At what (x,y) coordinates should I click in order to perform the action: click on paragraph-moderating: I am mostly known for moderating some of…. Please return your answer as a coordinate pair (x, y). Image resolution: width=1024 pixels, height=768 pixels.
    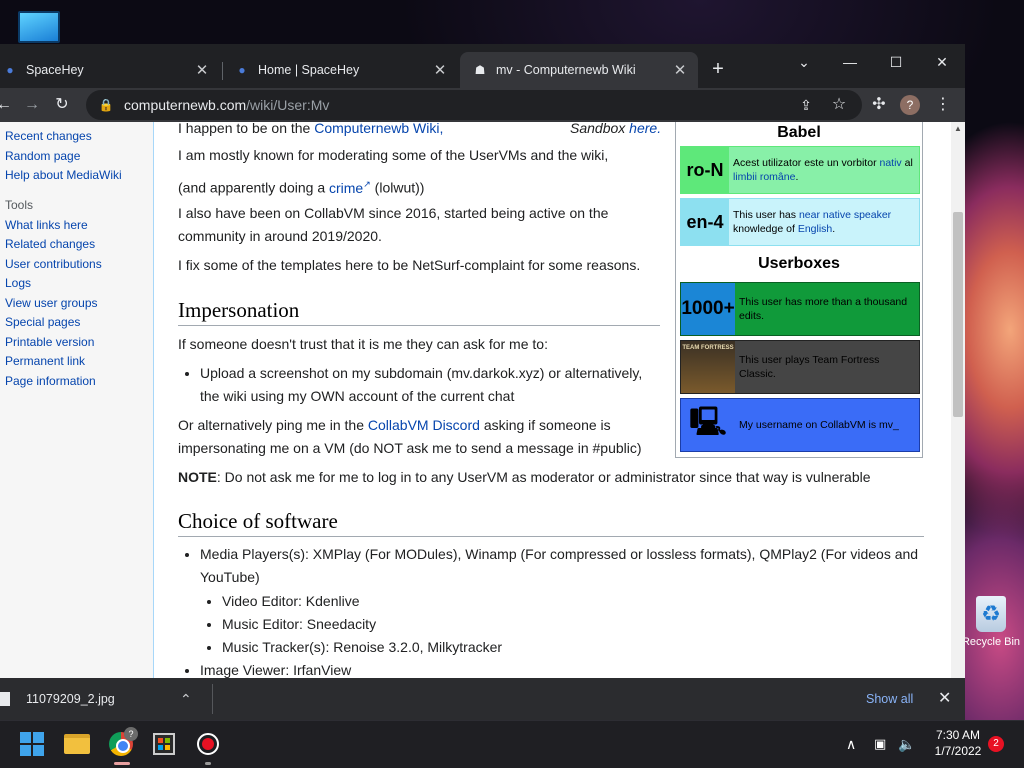
    Looking at the image, I should click on (393, 155).